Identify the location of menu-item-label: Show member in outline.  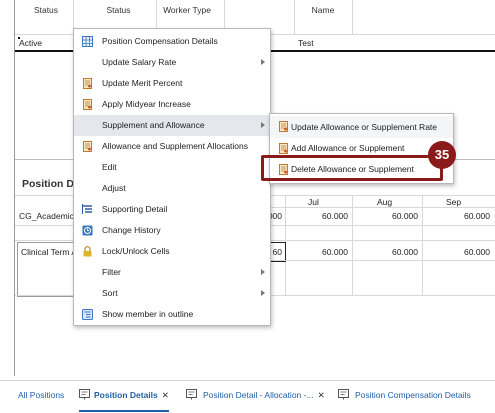
(148, 314).